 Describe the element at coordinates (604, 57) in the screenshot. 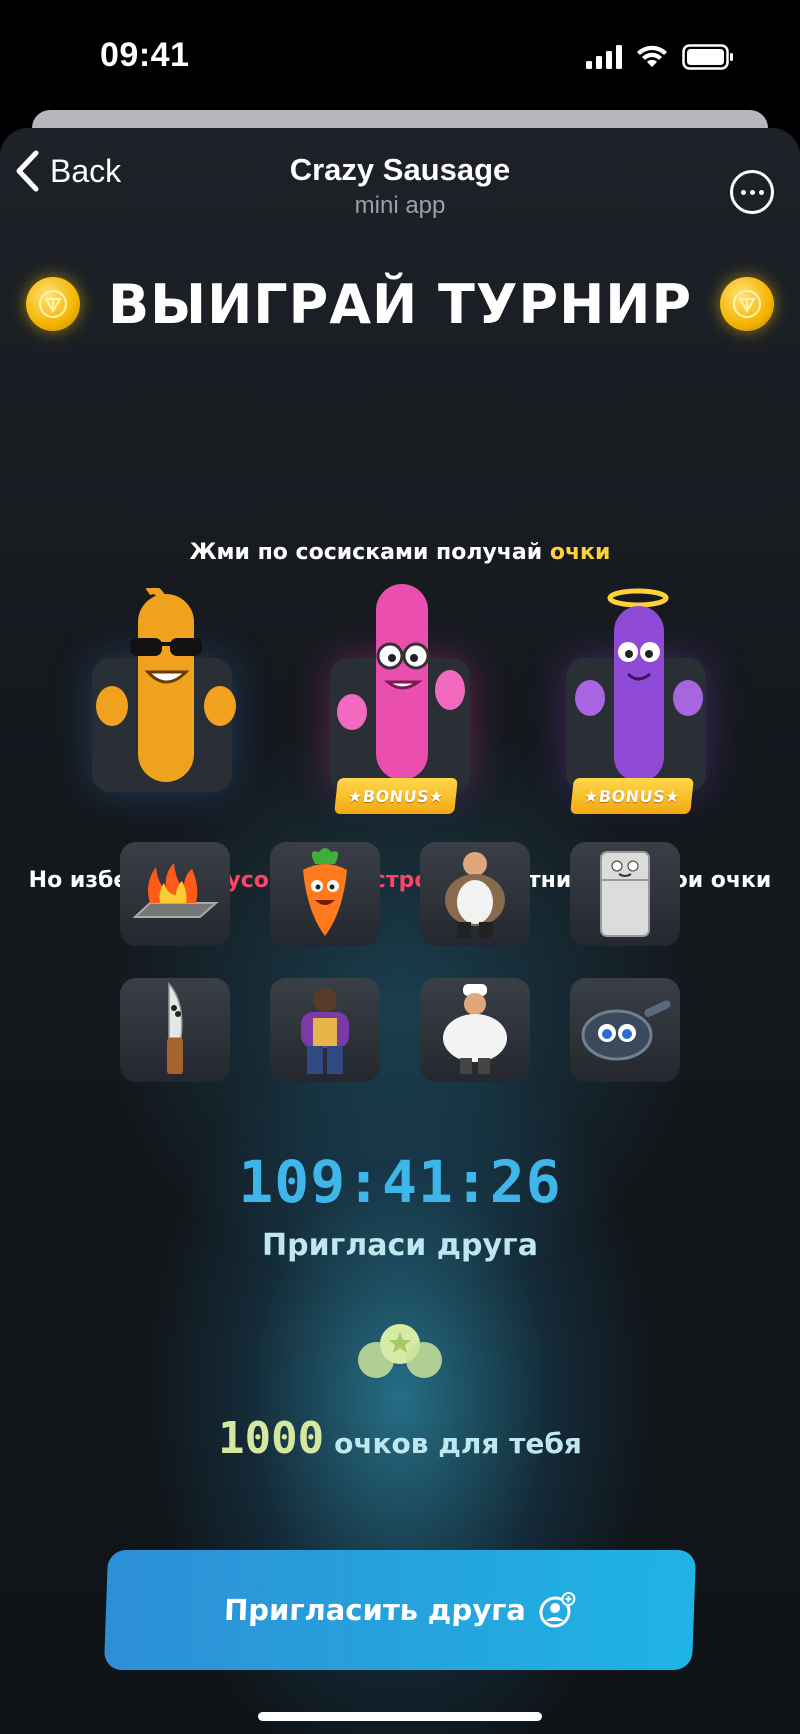

I see `signal-icon` at that location.